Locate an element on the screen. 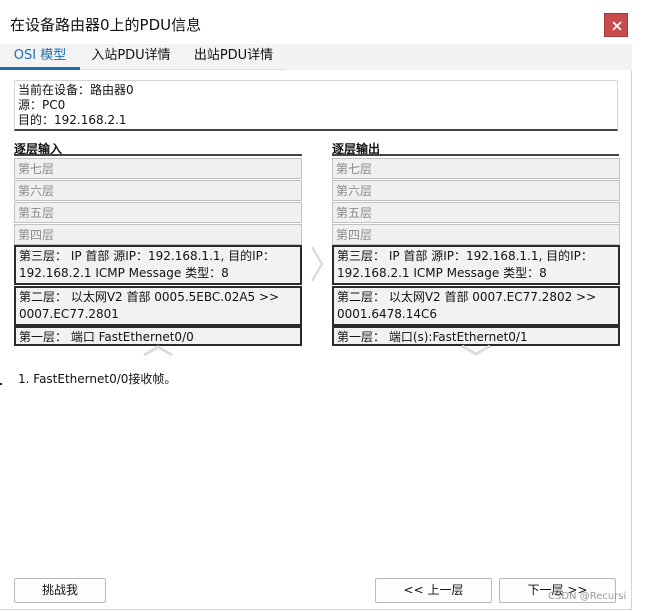 This screenshot has width=653, height=612. out-layer-5: 第五层 is located at coordinates (476, 212).